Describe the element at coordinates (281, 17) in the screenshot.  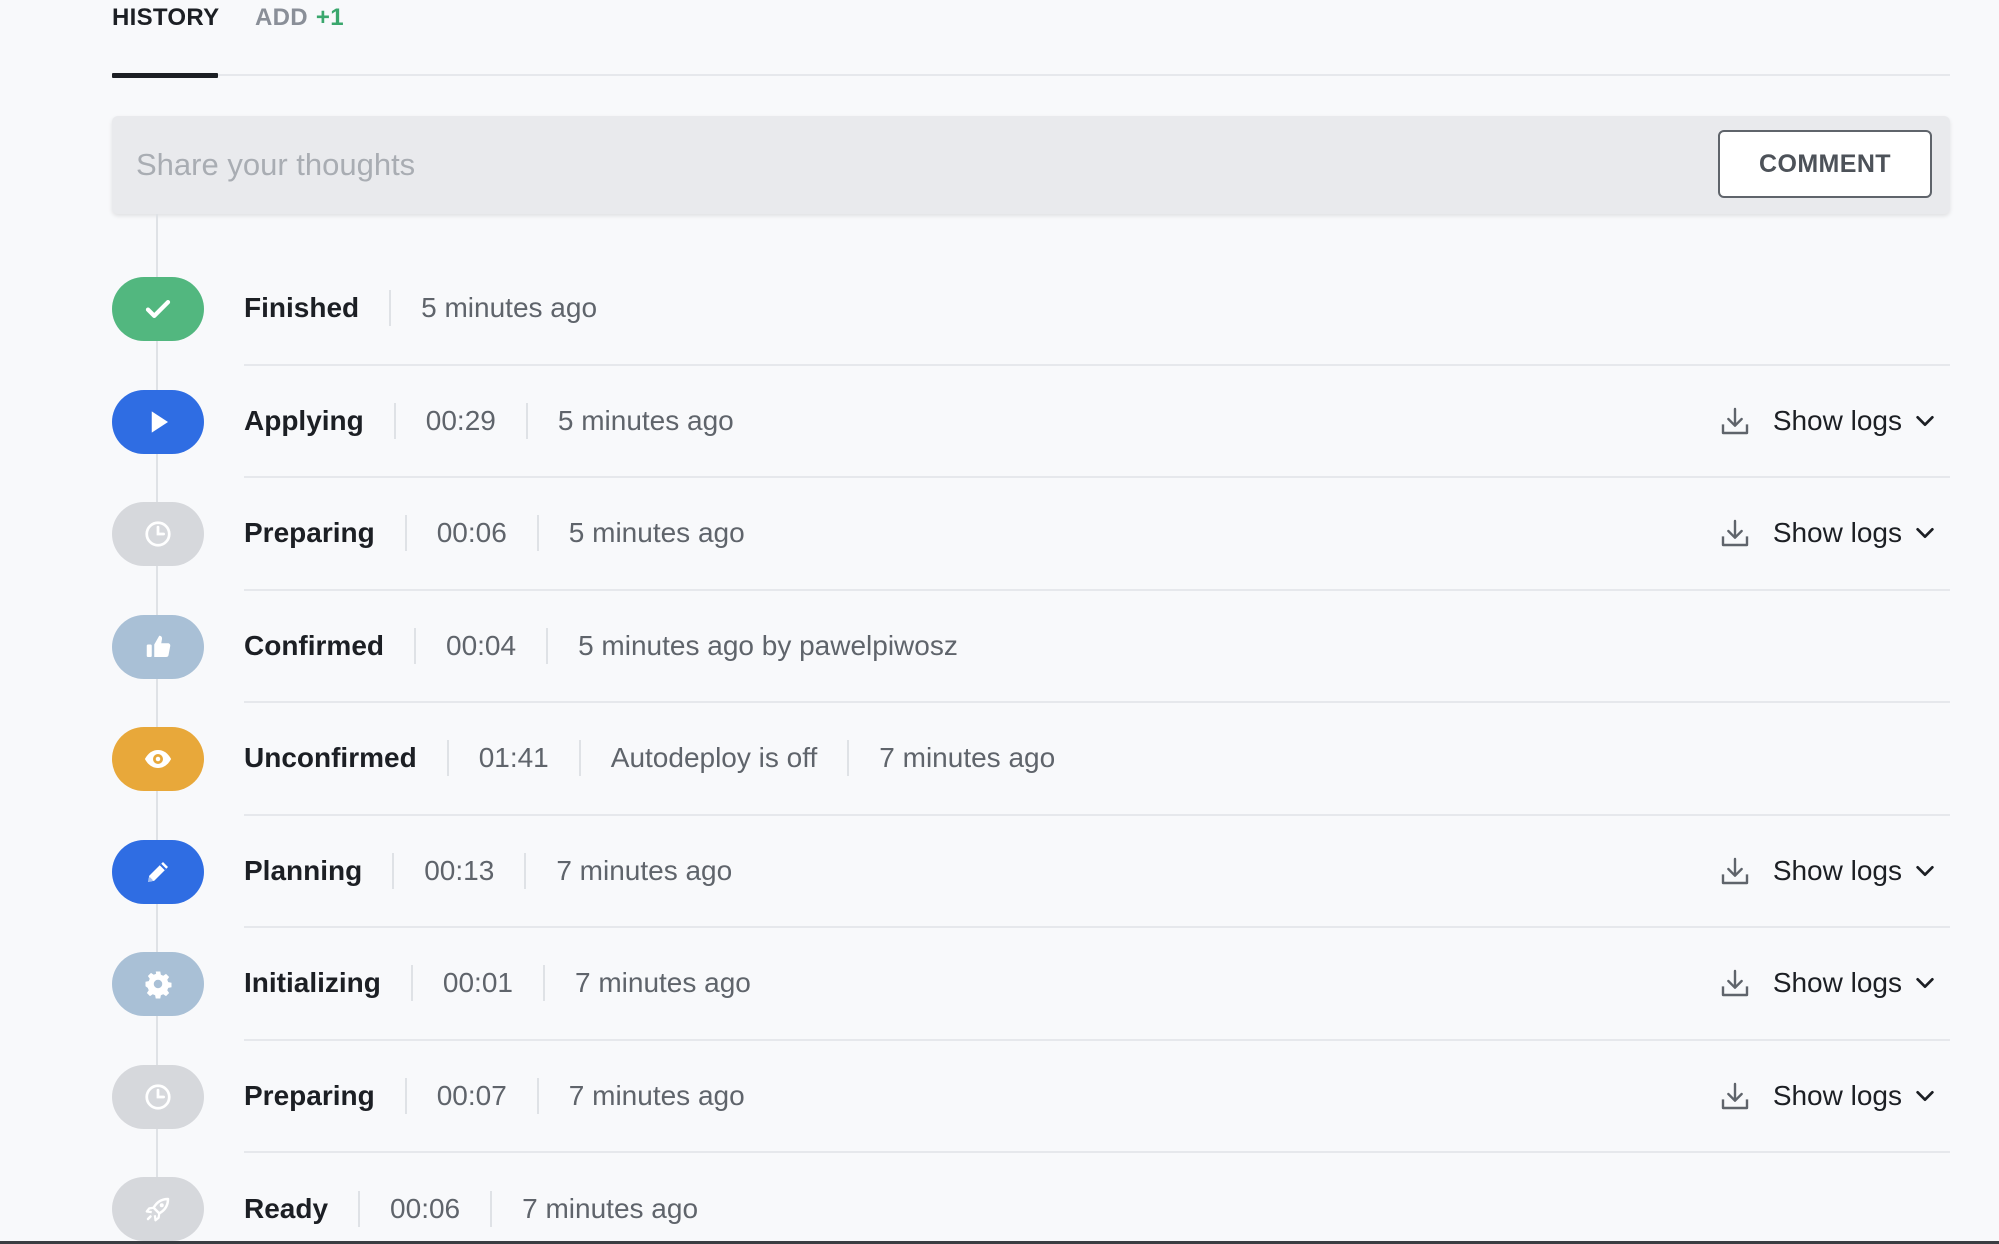
I see `tab-add-label: ADD` at that location.